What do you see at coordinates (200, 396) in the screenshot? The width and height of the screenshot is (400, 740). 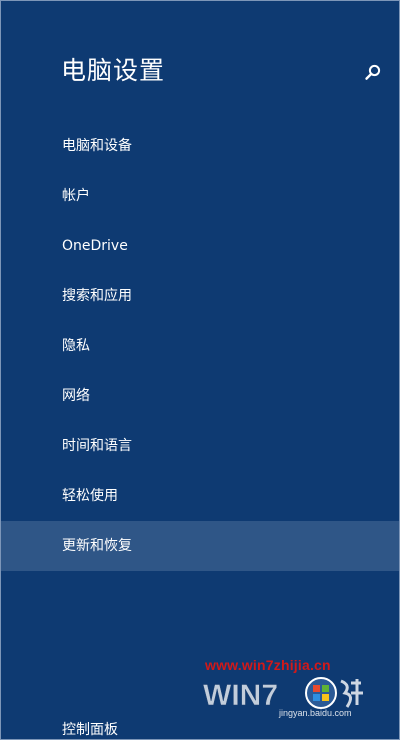 I see `nav-item-network: 网络` at bounding box center [200, 396].